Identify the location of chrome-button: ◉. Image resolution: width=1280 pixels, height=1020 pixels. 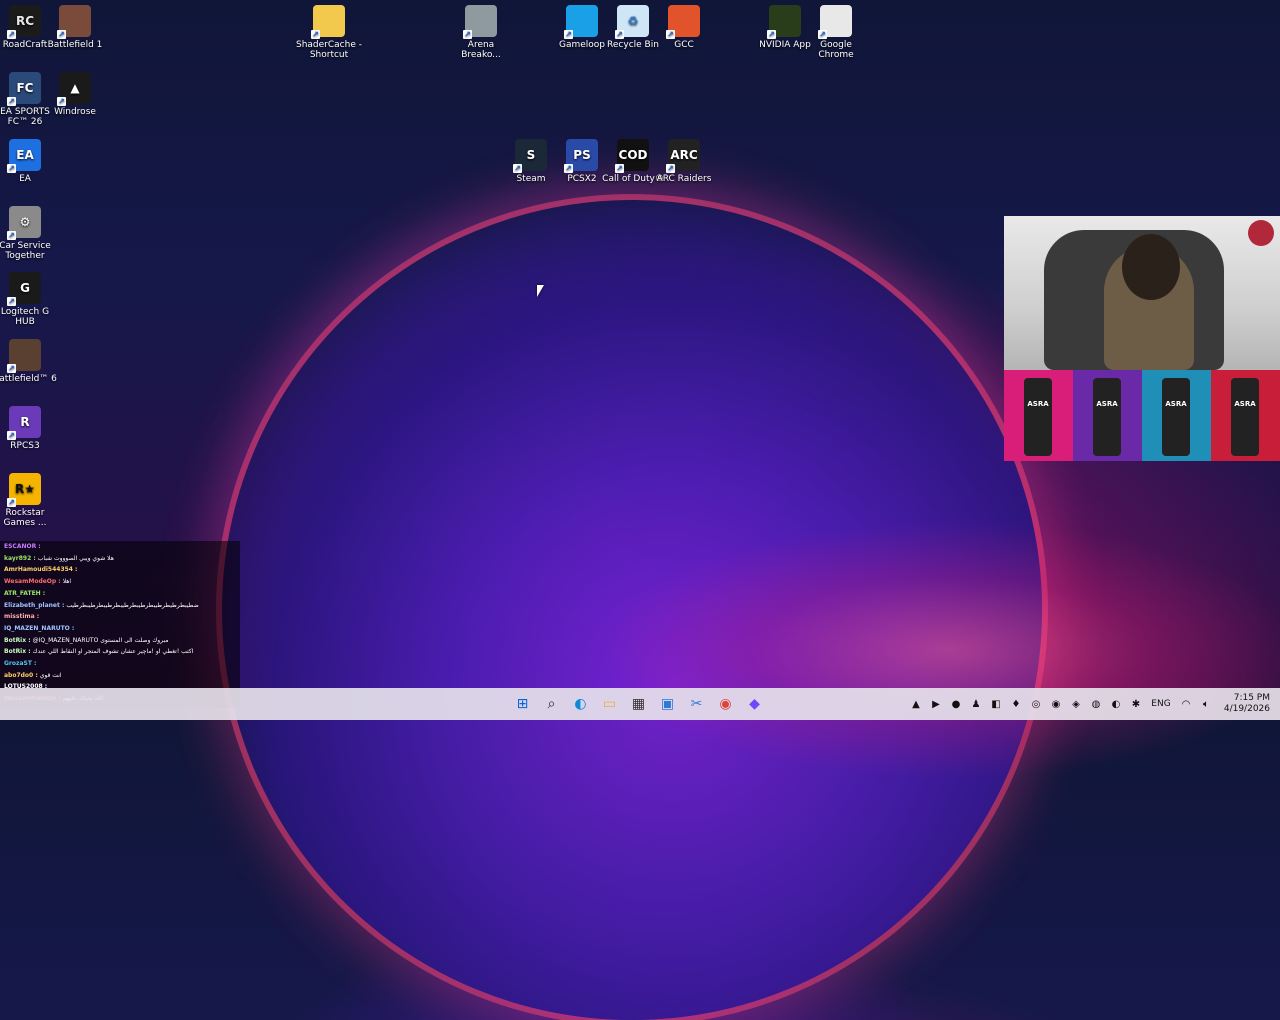
(725, 704).